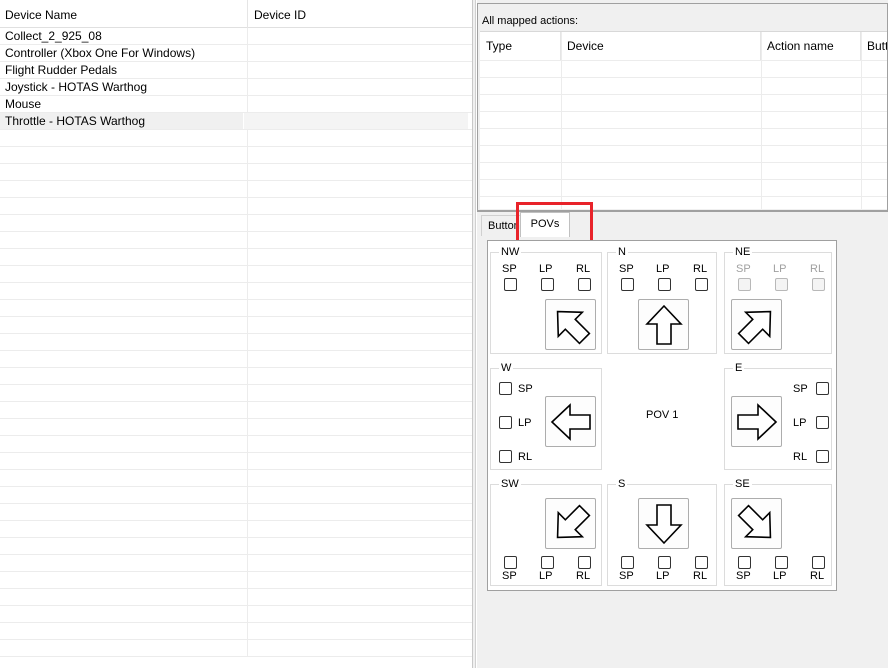  What do you see at coordinates (236, 36) in the screenshot?
I see `device-row: Collect_2_925_08` at bounding box center [236, 36].